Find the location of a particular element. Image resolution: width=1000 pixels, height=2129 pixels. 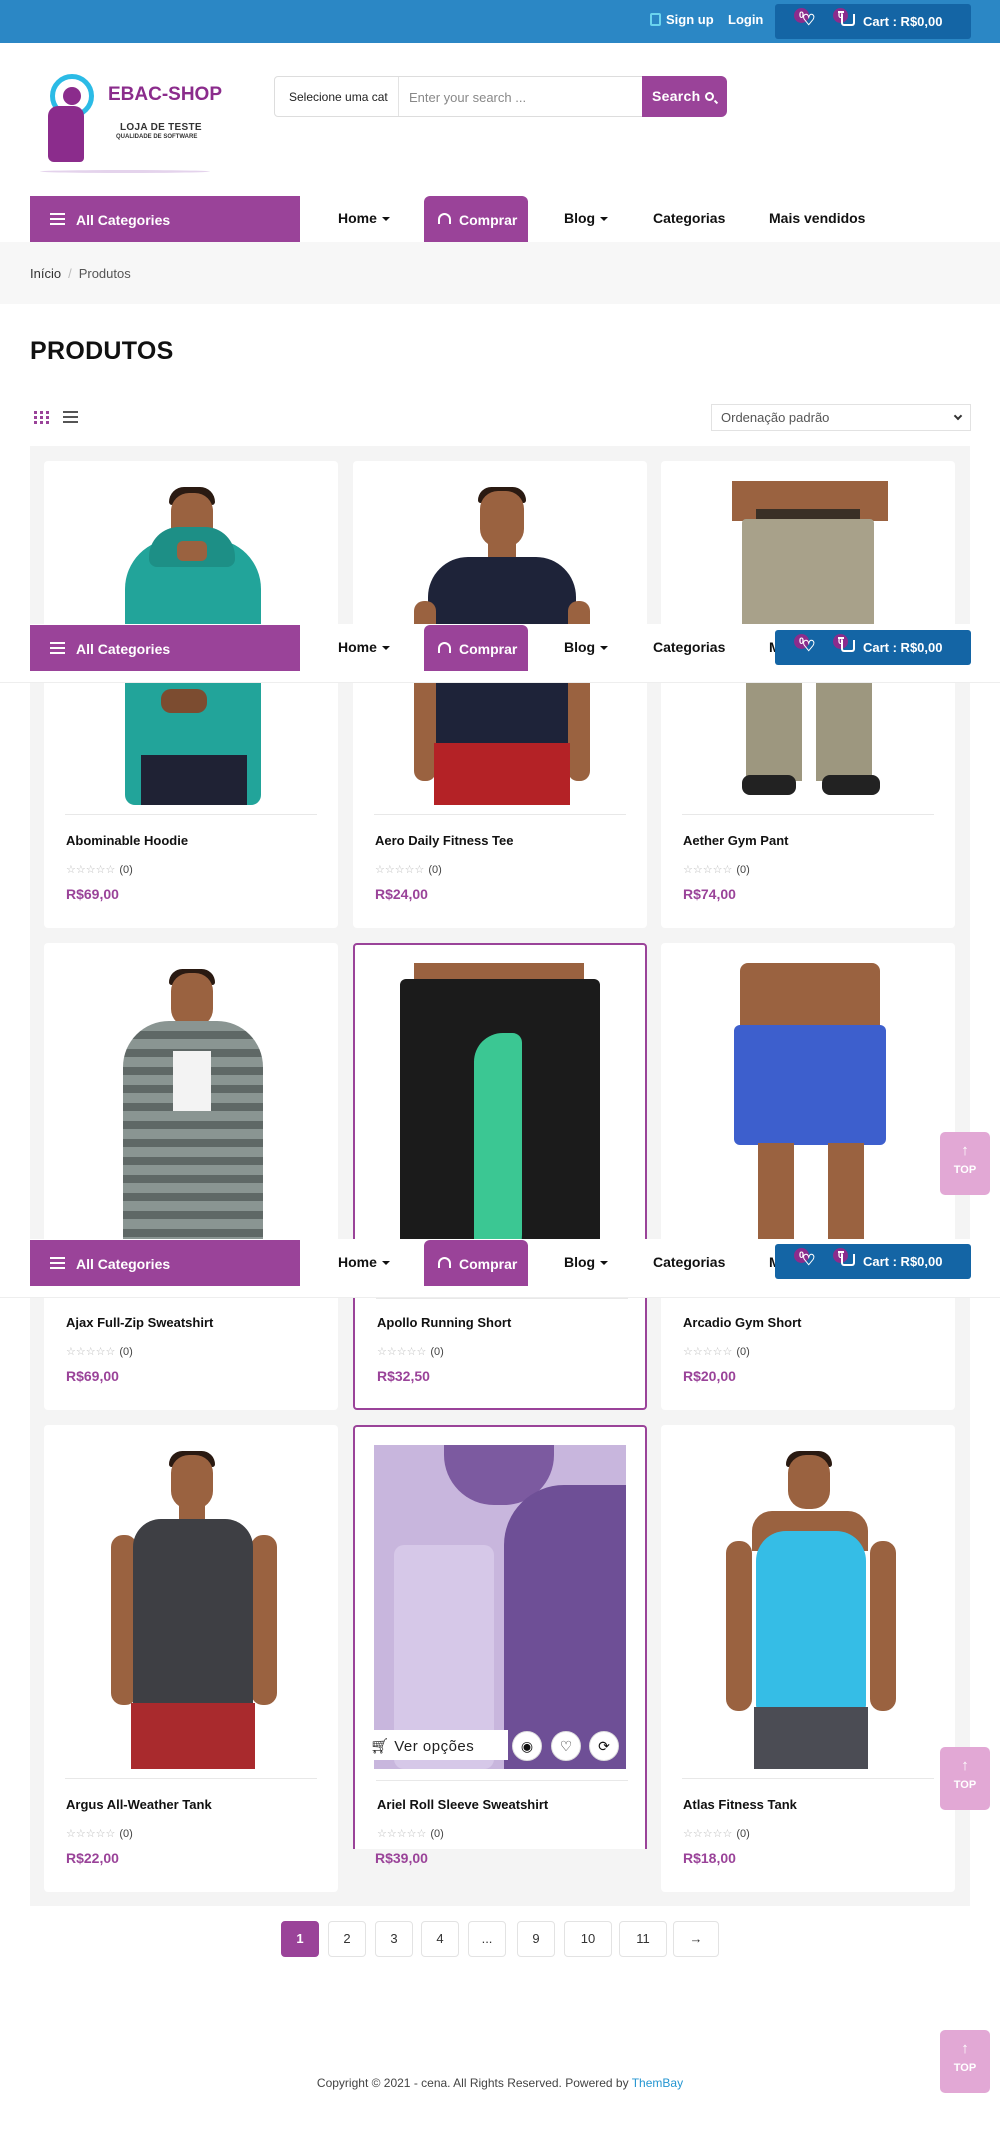

product-card: Ariel Roll Sleeve Sweatshirt ☆☆☆☆☆ (0) is located at coordinates (500, 1637).